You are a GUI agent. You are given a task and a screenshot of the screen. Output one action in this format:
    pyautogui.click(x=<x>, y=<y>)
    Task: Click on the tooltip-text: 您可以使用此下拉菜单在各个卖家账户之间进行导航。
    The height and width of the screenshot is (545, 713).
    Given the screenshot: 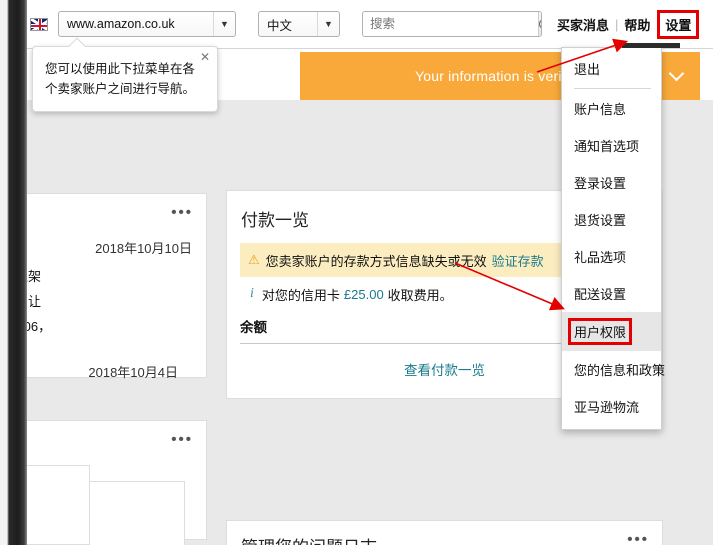 What is the action you would take?
    pyautogui.click(x=120, y=79)
    